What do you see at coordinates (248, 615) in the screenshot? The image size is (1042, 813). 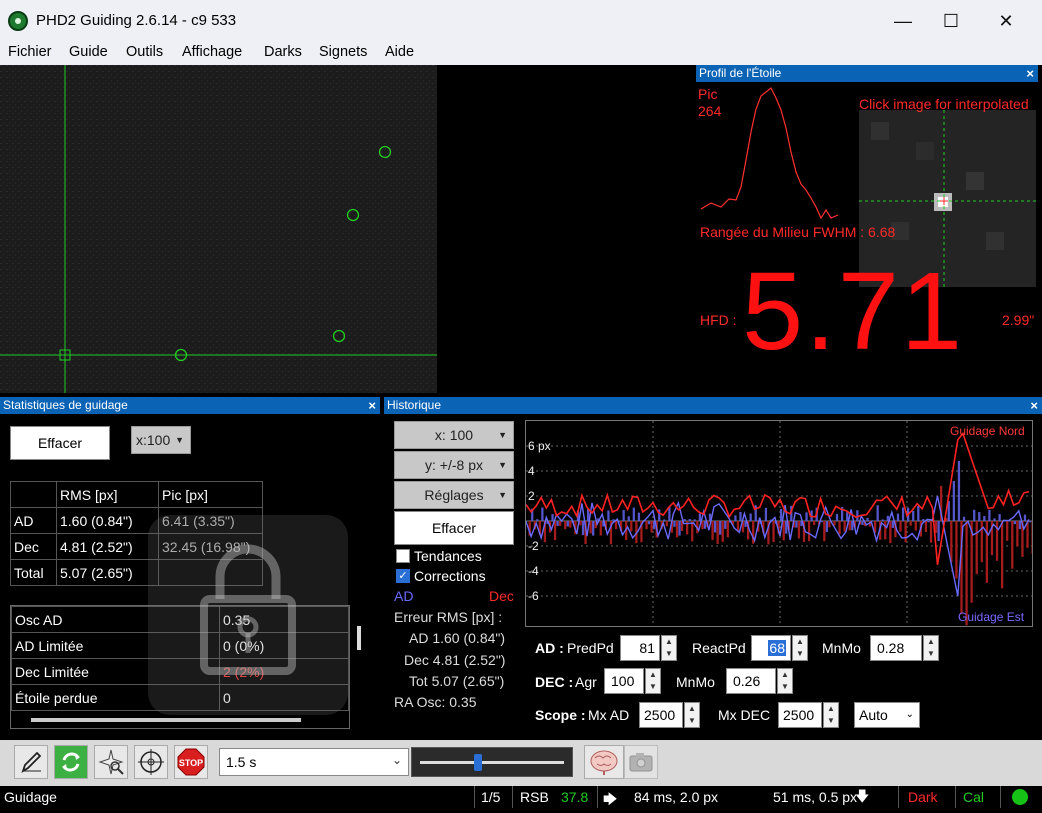 I see `lock-overlay-icon` at bounding box center [248, 615].